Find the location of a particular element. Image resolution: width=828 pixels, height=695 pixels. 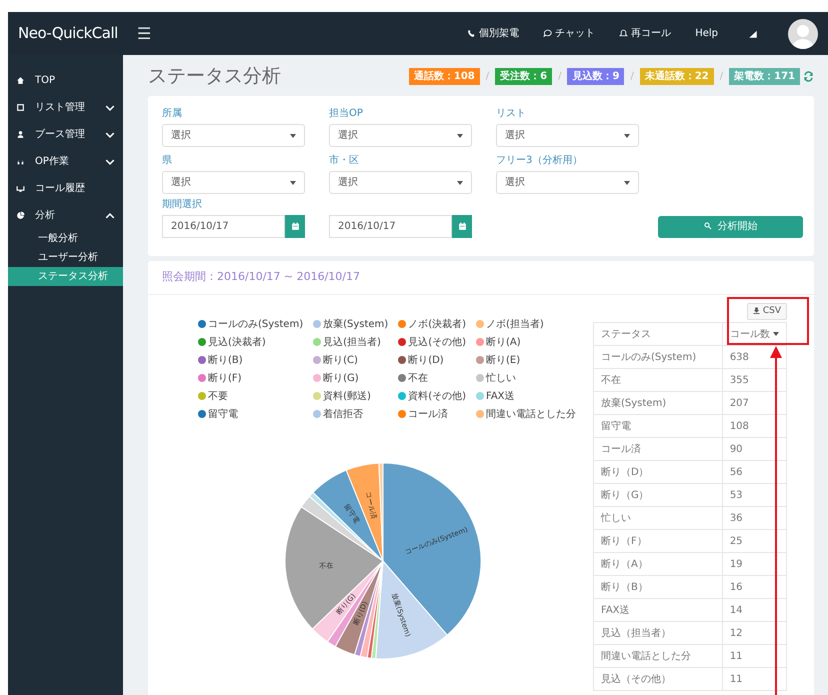

sidebar-item: OP作業 is located at coordinates (65, 161).